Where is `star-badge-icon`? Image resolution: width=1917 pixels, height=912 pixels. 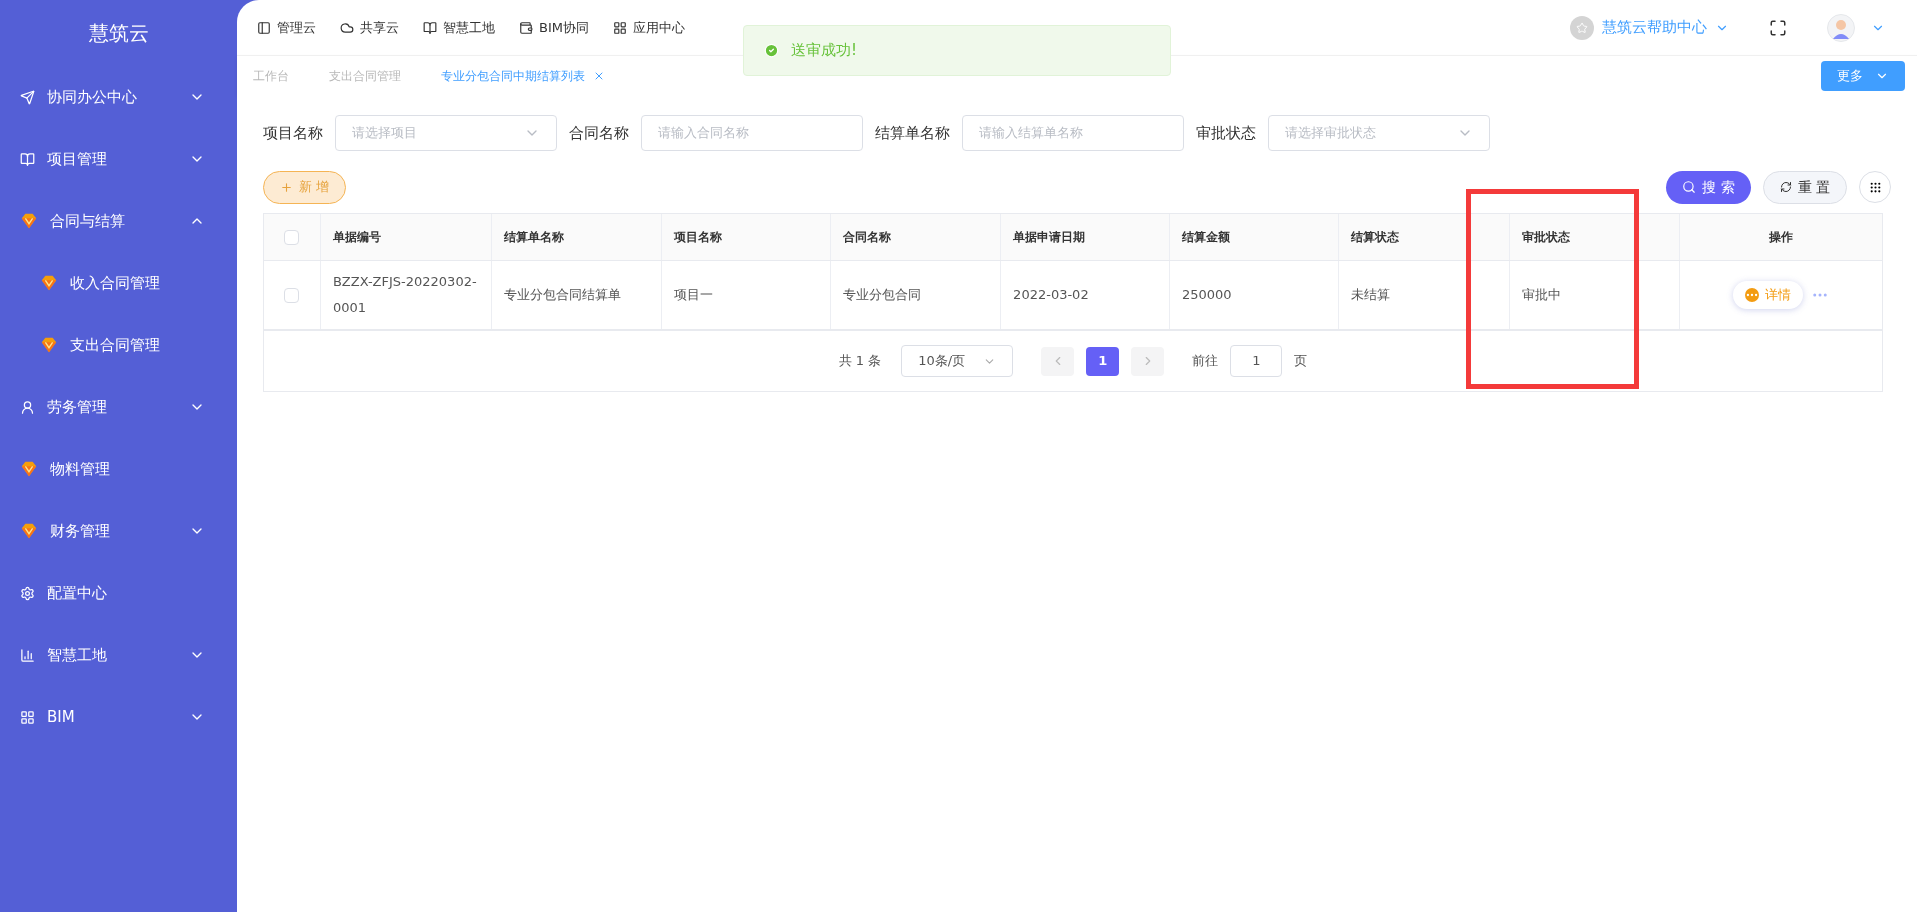
star-badge-icon is located at coordinates (1582, 27).